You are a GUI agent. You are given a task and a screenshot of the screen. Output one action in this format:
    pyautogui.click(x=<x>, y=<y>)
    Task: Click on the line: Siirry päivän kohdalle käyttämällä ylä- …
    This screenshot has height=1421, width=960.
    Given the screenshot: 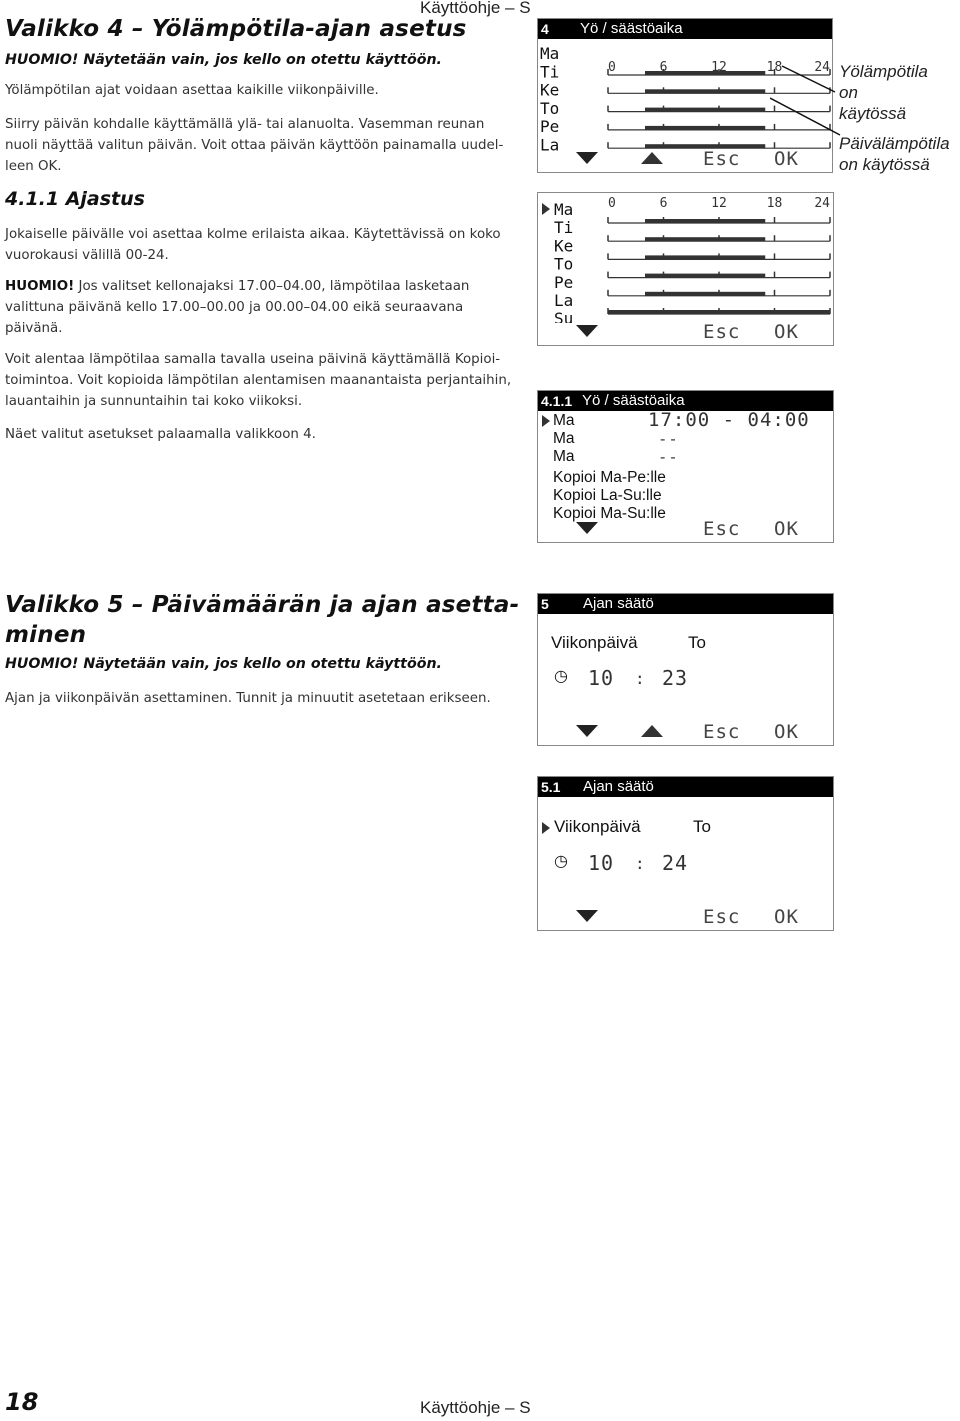 What is the action you would take?
    pyautogui.click(x=245, y=124)
    